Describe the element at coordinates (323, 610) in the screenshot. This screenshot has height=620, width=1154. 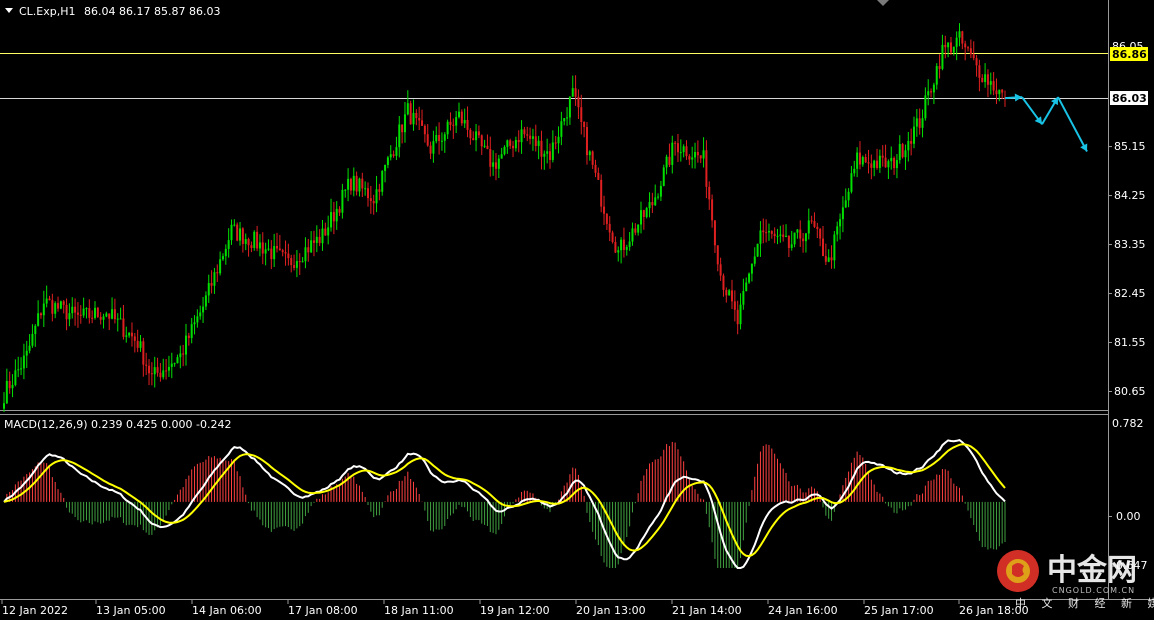
I see `time-label: 17 Jan 08:00` at that location.